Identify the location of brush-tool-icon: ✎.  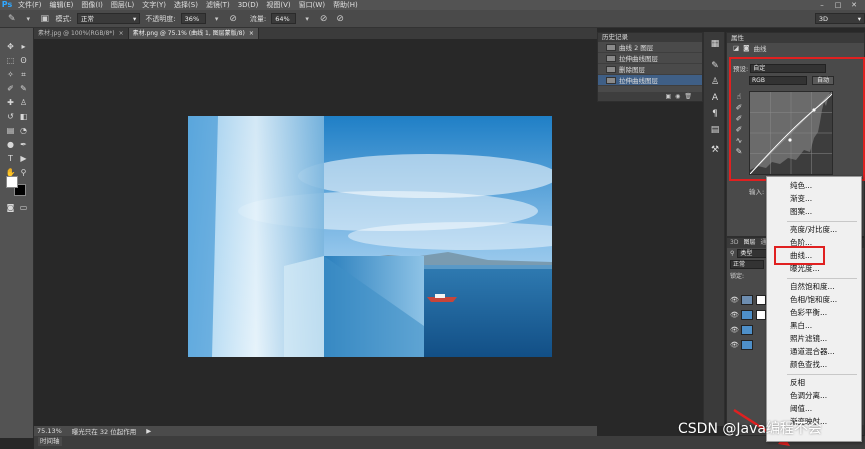
(23, 88).